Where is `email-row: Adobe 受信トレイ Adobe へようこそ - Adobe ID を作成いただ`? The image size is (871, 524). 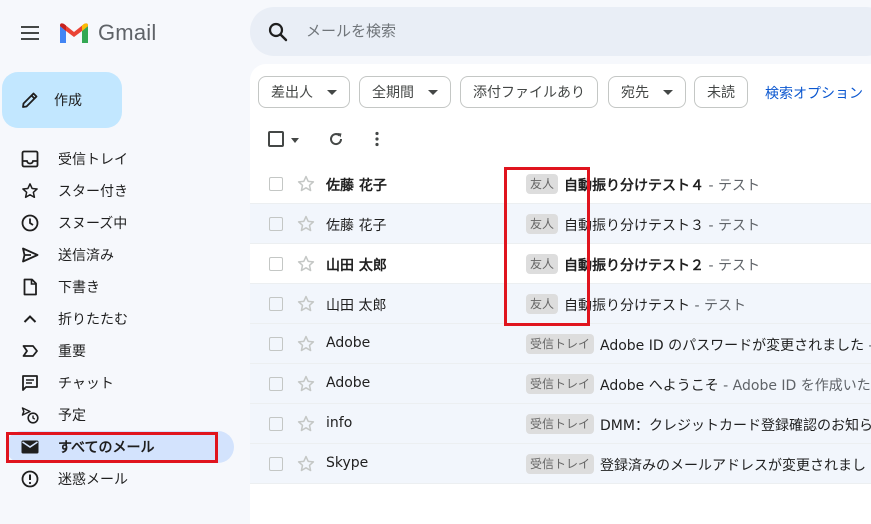 email-row: Adobe 受信トレイ Adobe へようこそ - Adobe ID を作成いただ is located at coordinates (560, 384).